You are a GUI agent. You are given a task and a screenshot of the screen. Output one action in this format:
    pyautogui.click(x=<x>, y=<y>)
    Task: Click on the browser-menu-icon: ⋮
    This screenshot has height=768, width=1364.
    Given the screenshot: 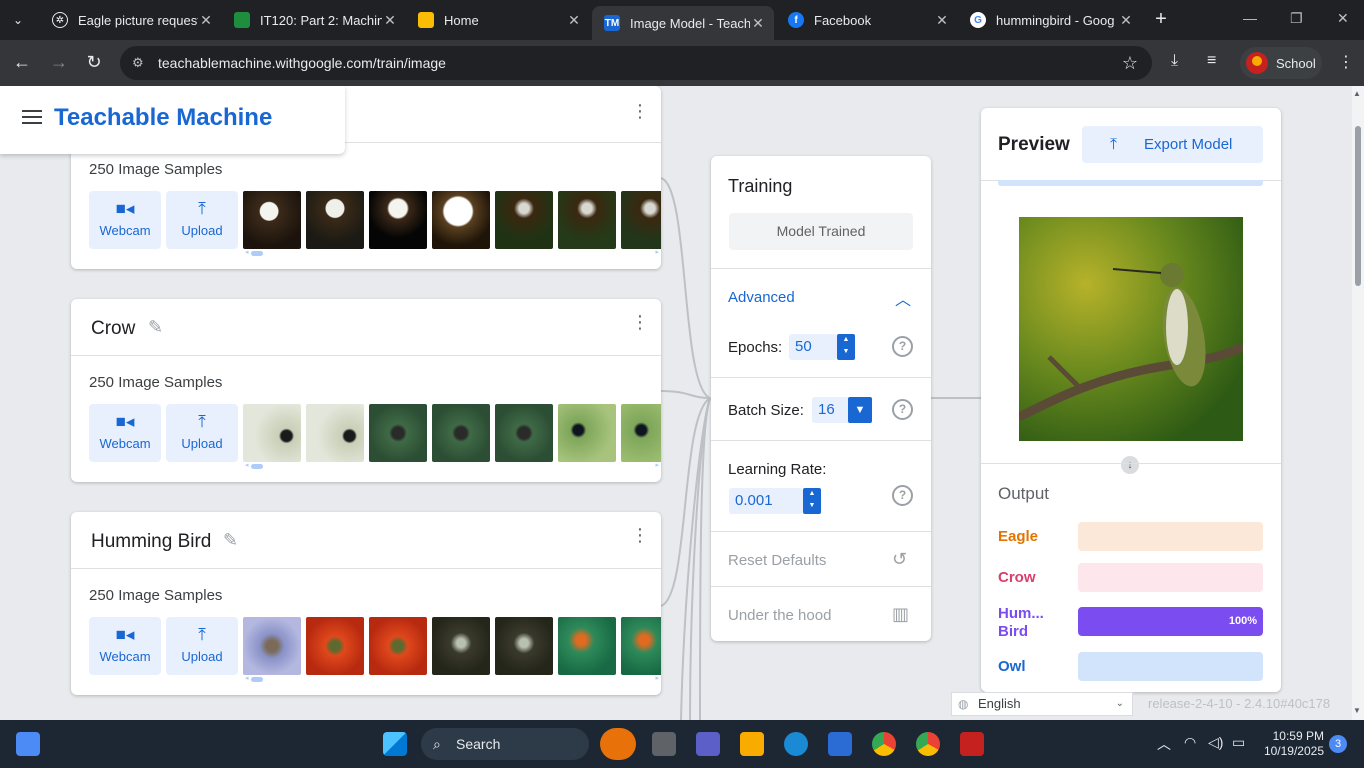 What is the action you would take?
    pyautogui.click(x=1346, y=62)
    